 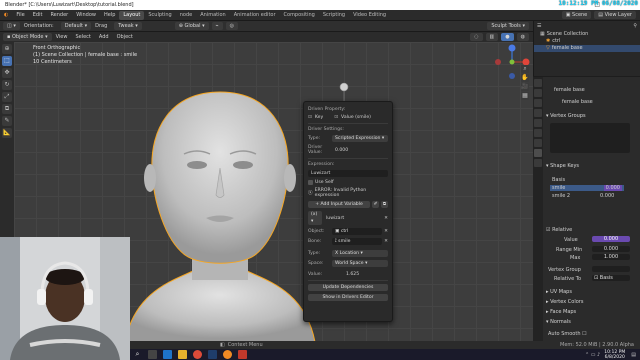 What do you see at coordinates (512, 62) in the screenshot?
I see `gizmo-y-icon` at bounding box center [512, 62].